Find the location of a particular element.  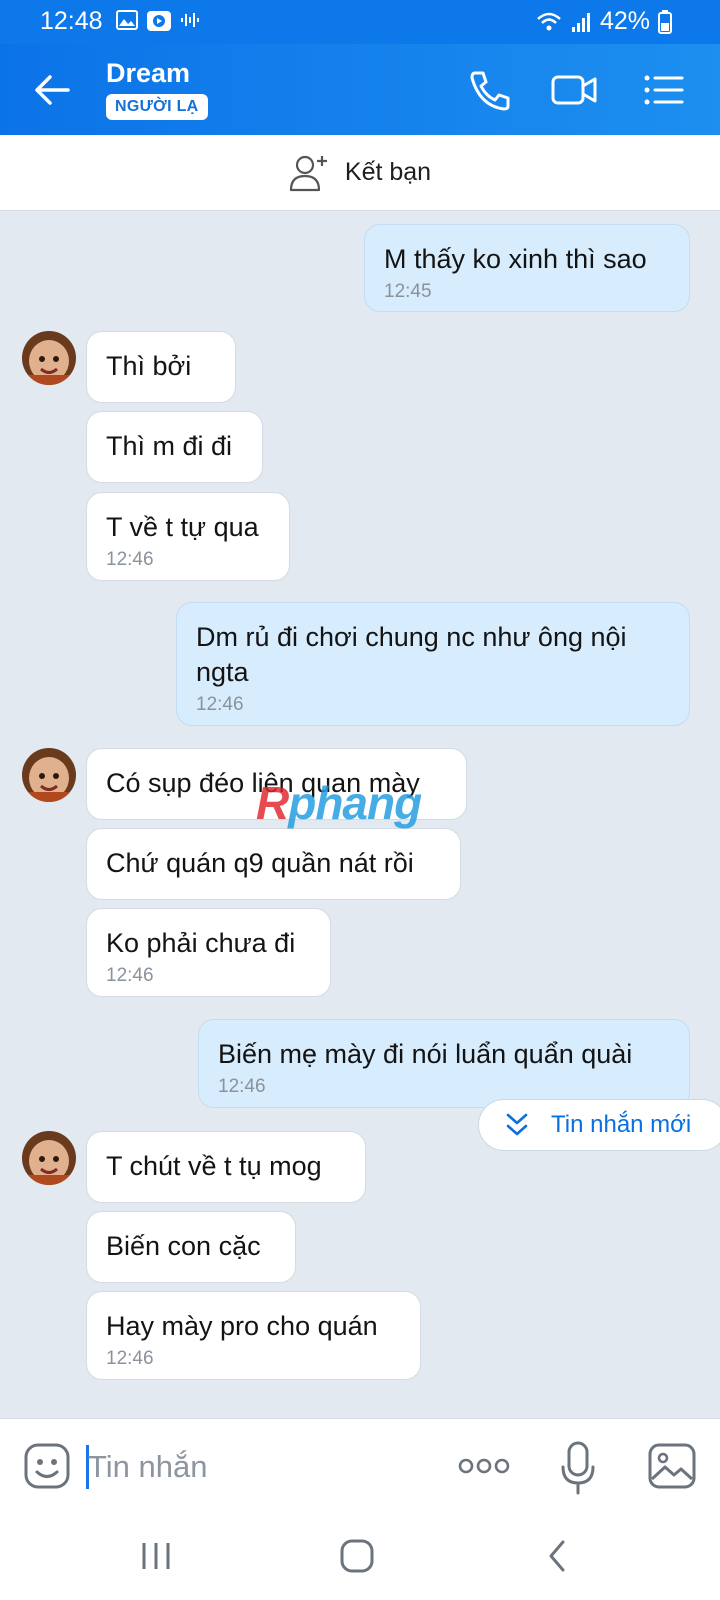

system-nav-bar is located at coordinates (360, 1557).